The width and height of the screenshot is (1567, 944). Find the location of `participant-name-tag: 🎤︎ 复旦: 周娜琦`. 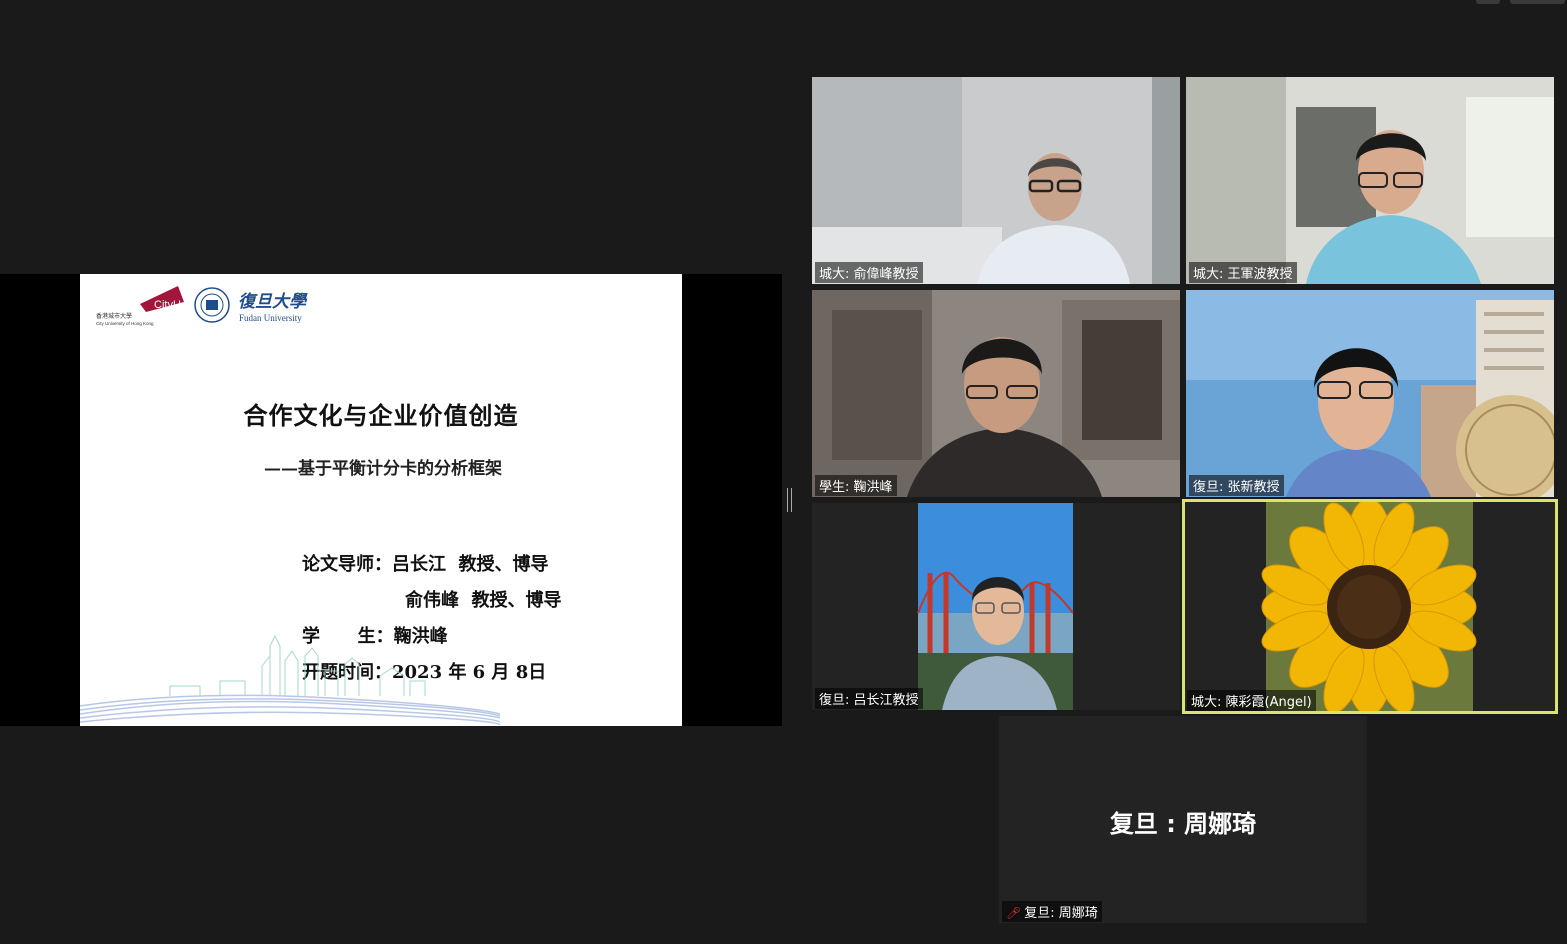

participant-name-tag: 🎤︎ 复旦: 周娜琦 is located at coordinates (1052, 911).